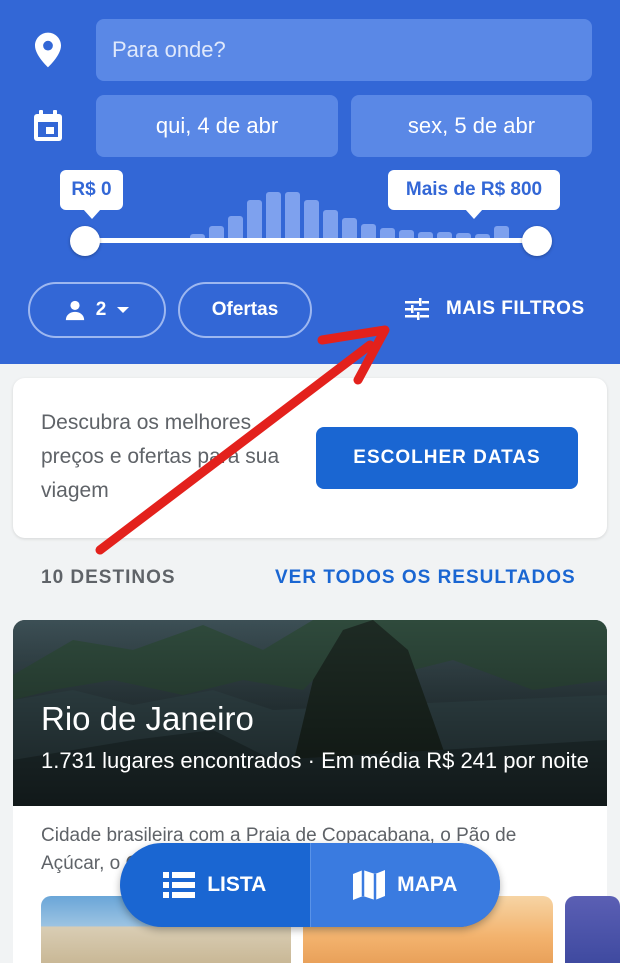 Image resolution: width=620 pixels, height=963 pixels. I want to click on chevron-down-icon, so click(123, 310).